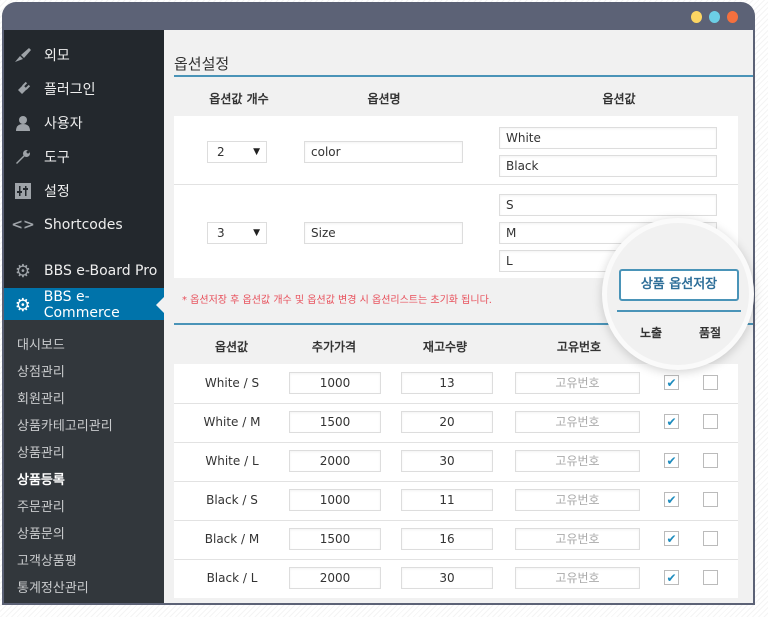 The width and height of the screenshot is (768, 617). Describe the element at coordinates (84, 89) in the screenshot. I see `sidebar-item-plugins: 플러그인` at that location.